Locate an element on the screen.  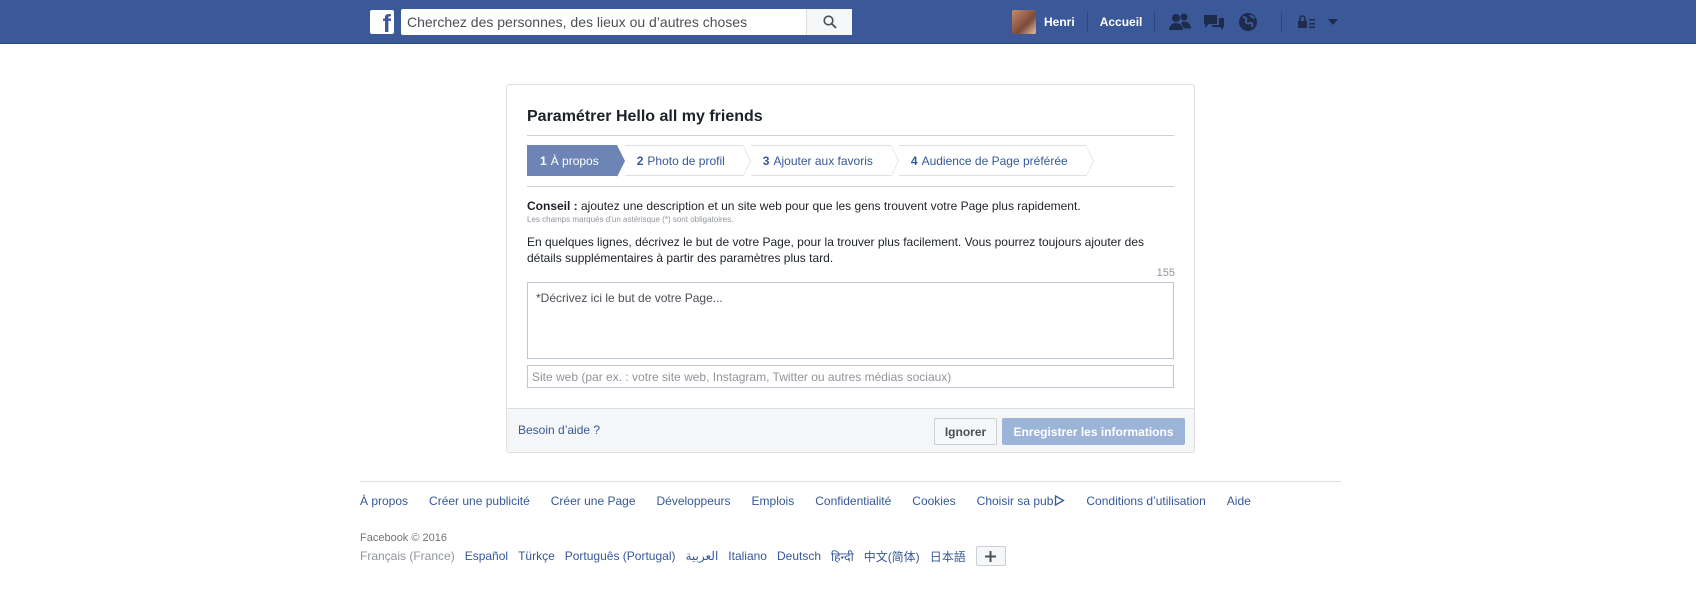
ad-choices-icon is located at coordinates (1060, 500).